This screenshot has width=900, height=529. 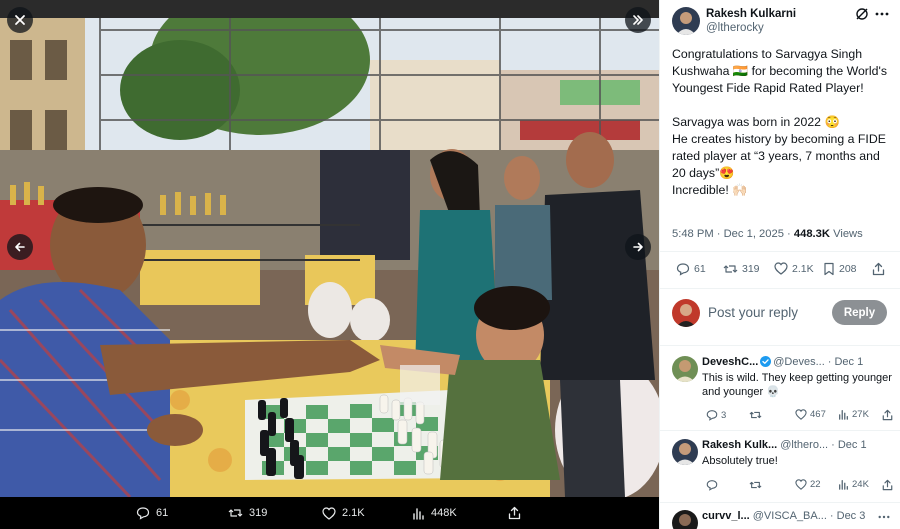 What do you see at coordinates (152, 513) in the screenshot?
I see `media-reply-button: 61` at bounding box center [152, 513].